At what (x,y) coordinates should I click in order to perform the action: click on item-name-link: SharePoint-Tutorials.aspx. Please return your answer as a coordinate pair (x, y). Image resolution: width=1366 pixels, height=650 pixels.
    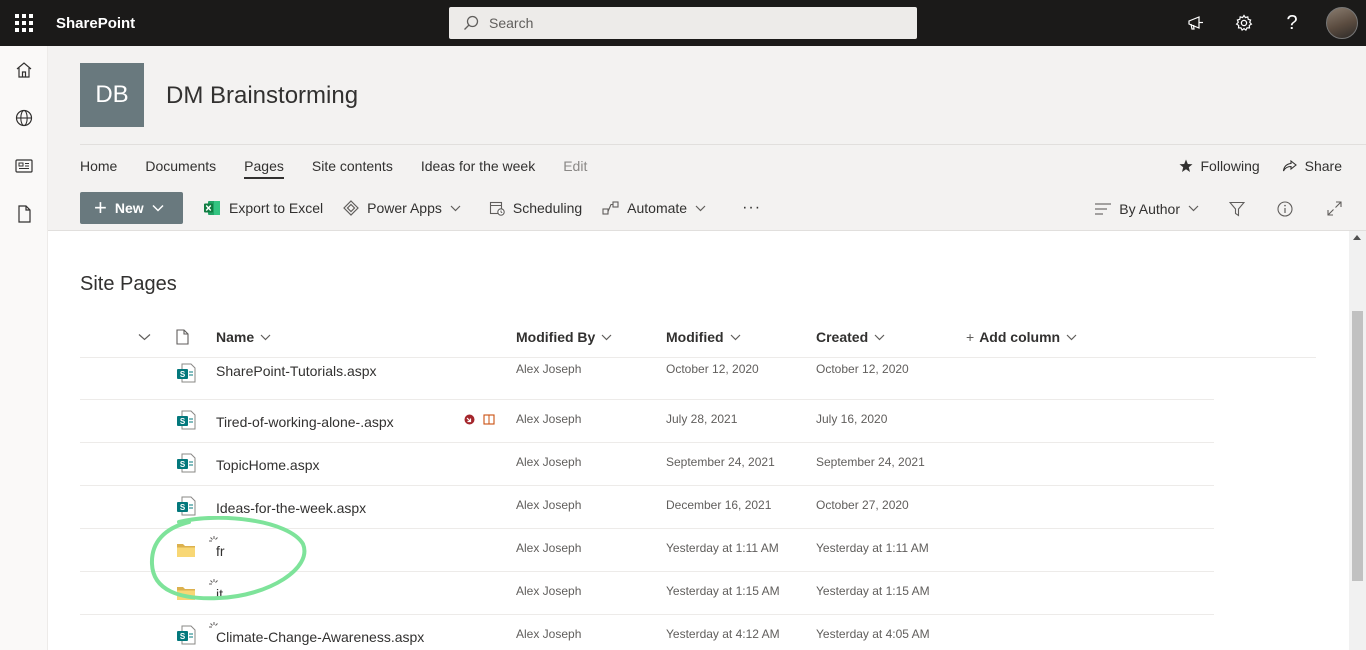
    Looking at the image, I should click on (296, 371).